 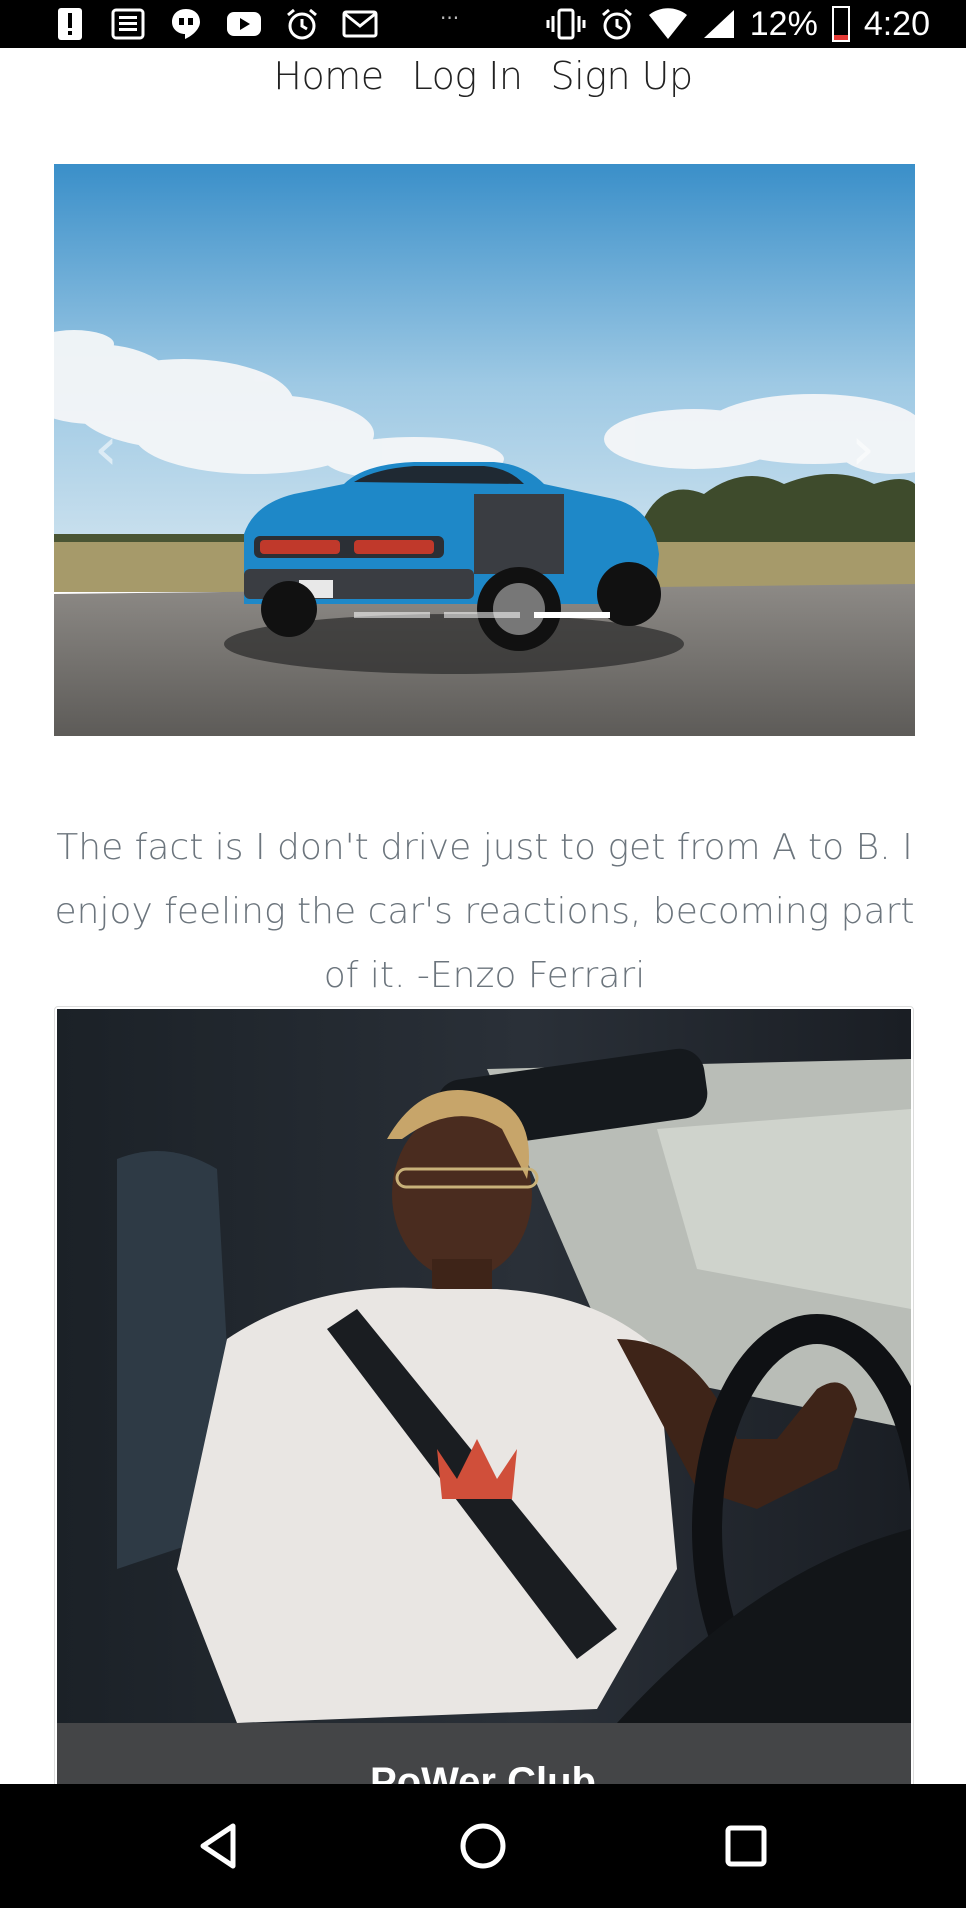 What do you see at coordinates (106, 449) in the screenshot?
I see `carousel-prev-button: ‹` at bounding box center [106, 449].